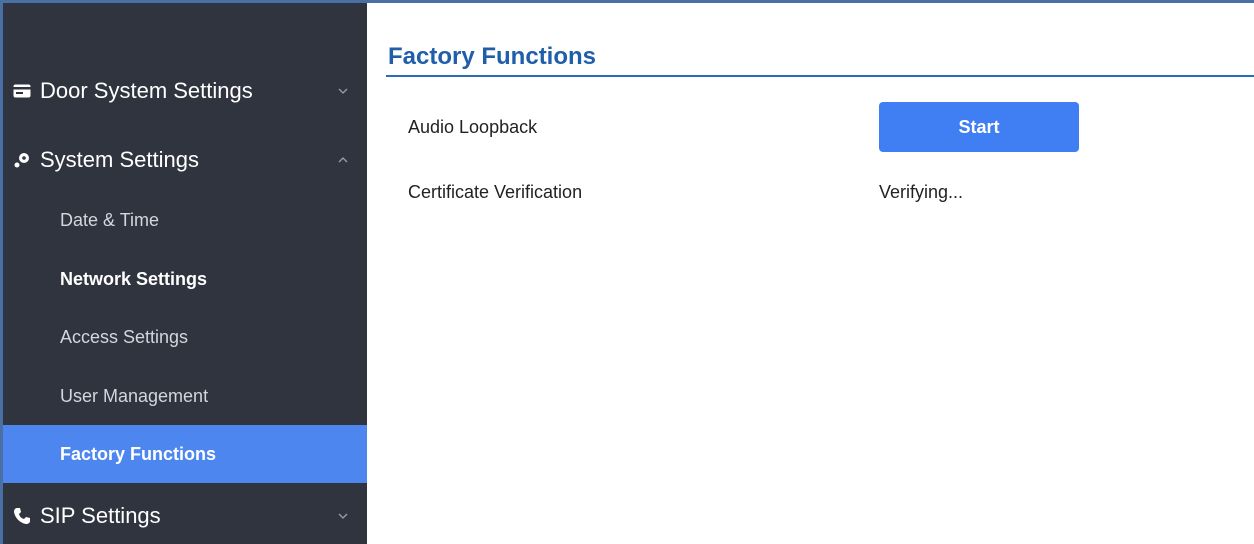 This screenshot has height=544, width=1254. Describe the element at coordinates (343, 160) in the screenshot. I see `chevron-up-icon` at that location.